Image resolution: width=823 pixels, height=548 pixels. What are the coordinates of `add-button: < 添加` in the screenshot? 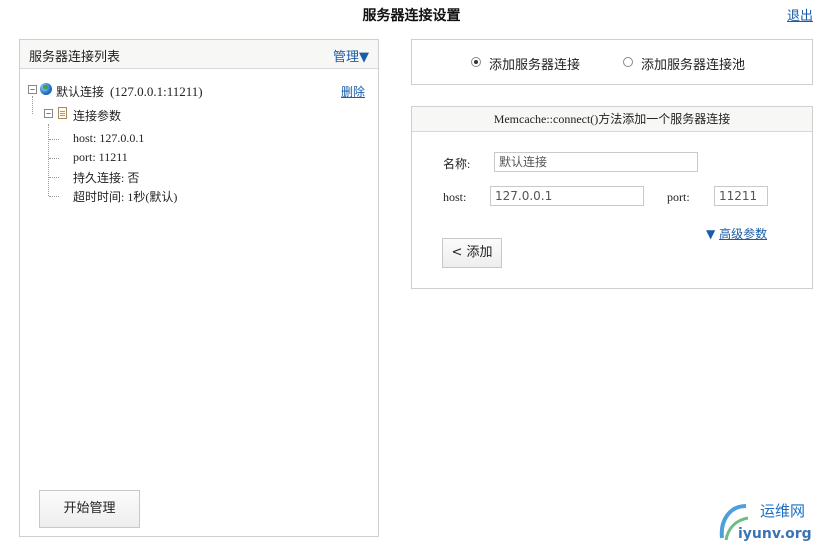 It's located at (472, 253).